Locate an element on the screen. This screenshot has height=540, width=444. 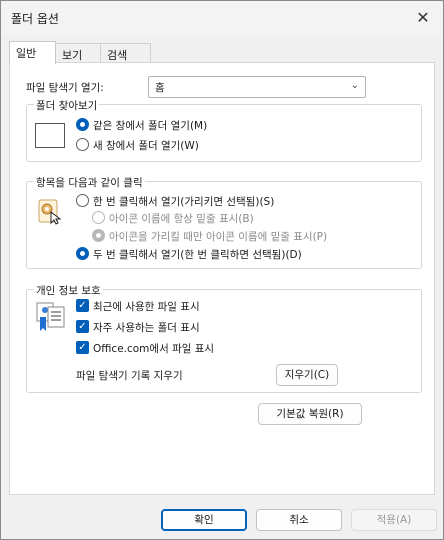
browse-folders-title: 폴더 찾아보기 is located at coordinates (67, 105).